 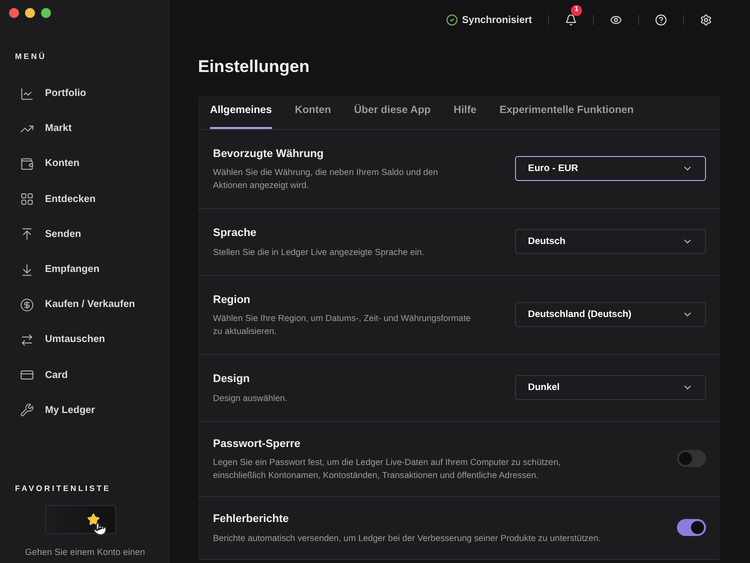 I want to click on tab: Über diese App, so click(x=392, y=112).